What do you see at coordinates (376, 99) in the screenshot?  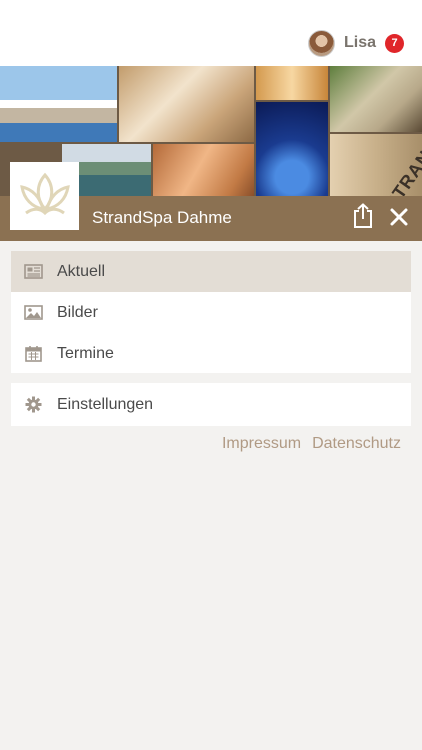 I see `lounge-photo` at bounding box center [376, 99].